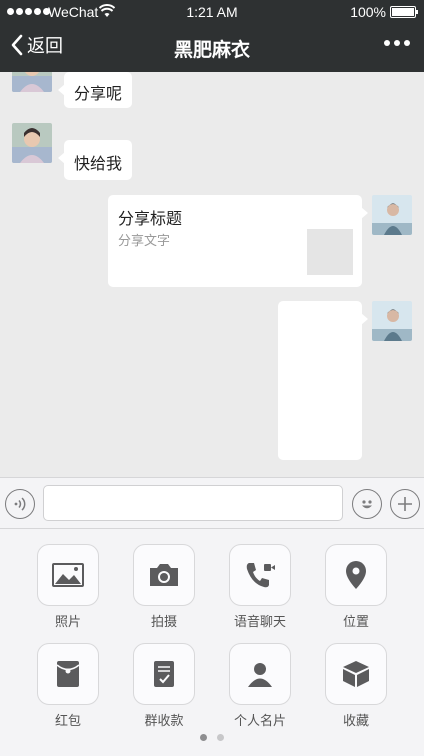 This screenshot has height=756, width=424. Describe the element at coordinates (144, 240) in the screenshot. I see `share-description: 分享文字` at that location.